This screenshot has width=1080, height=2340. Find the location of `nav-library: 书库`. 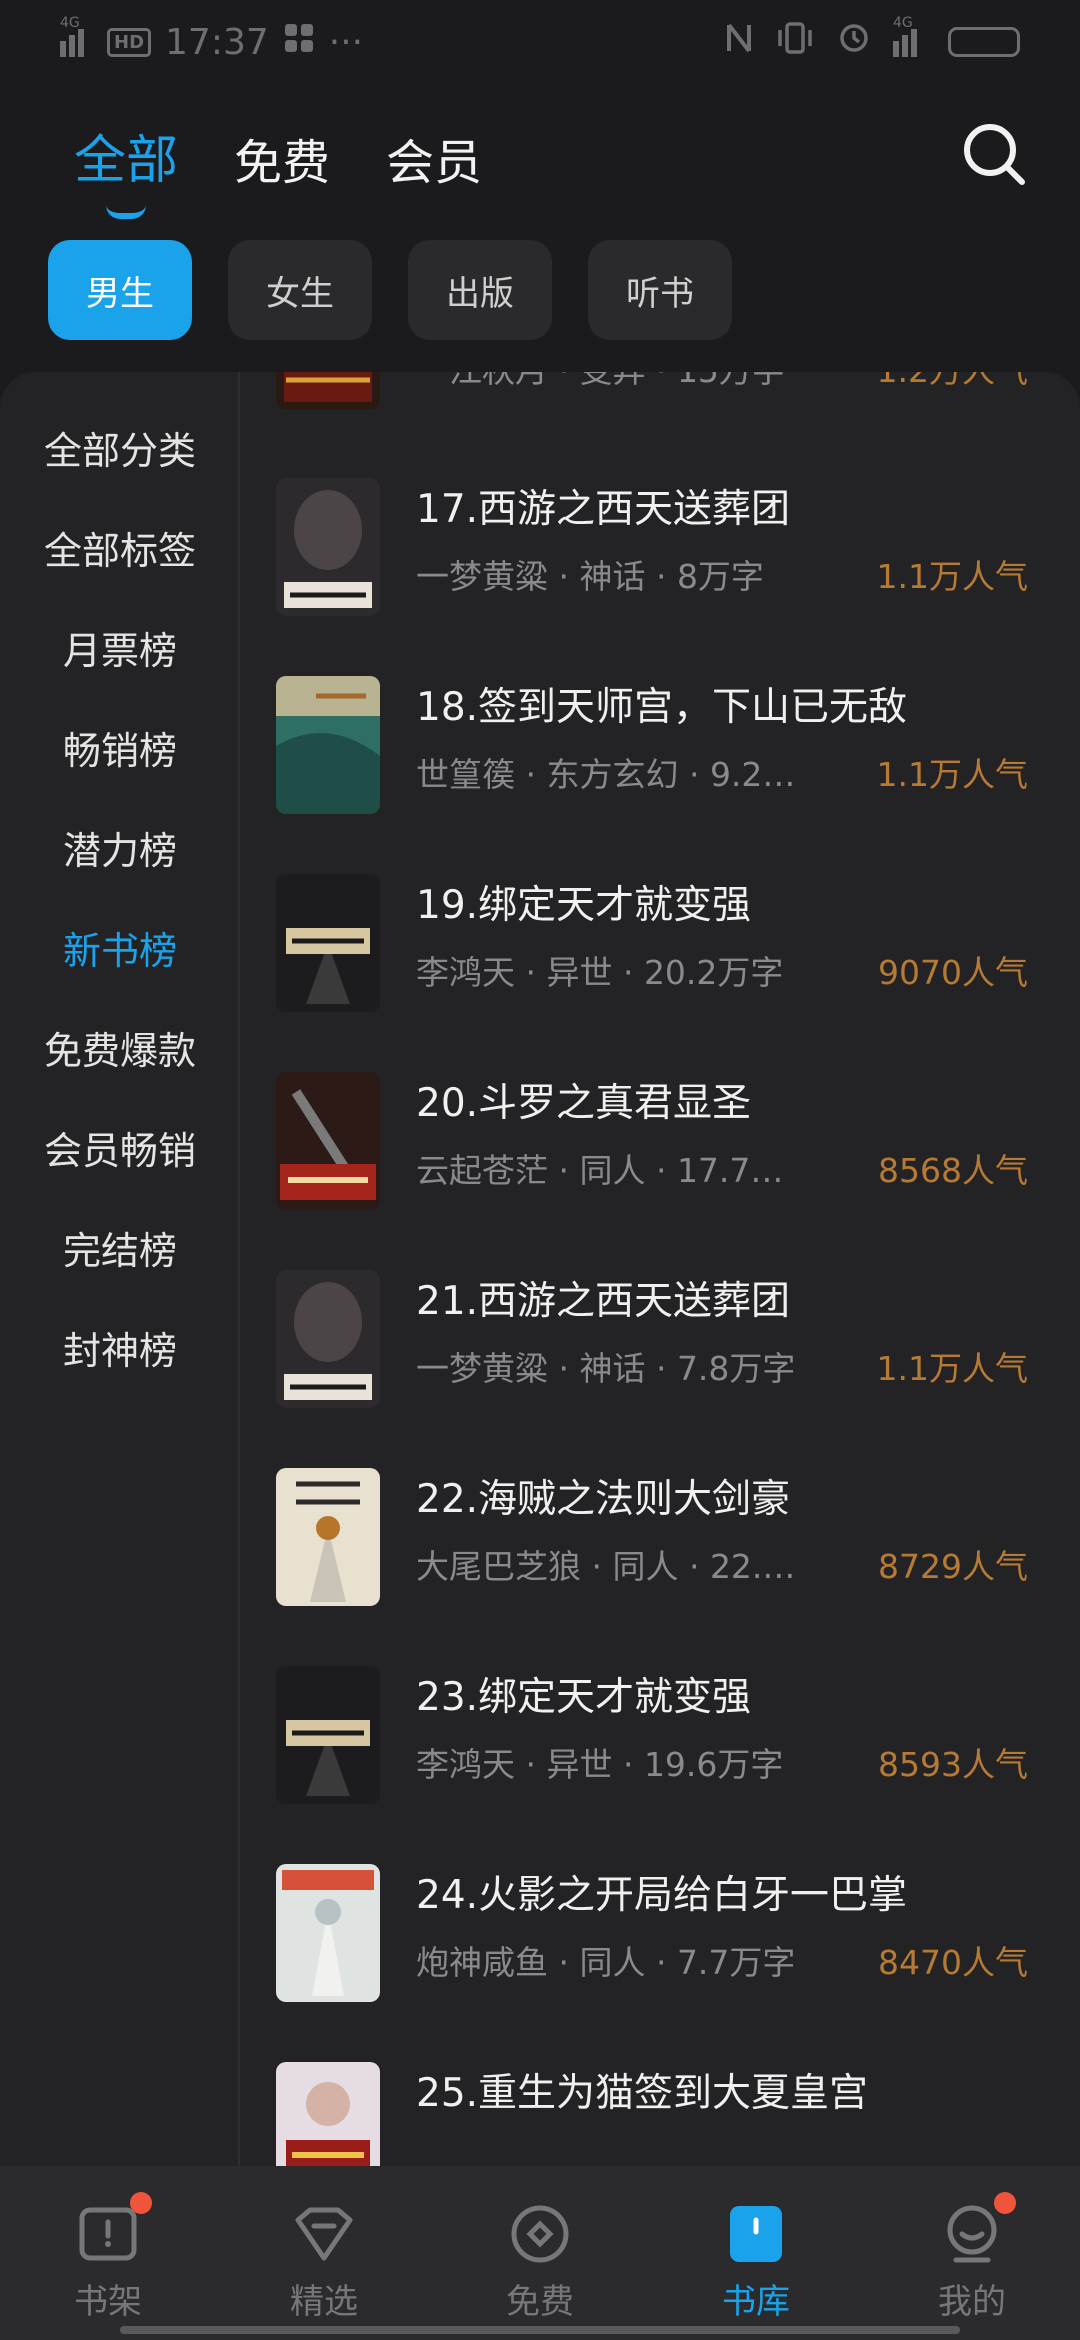

nav-library: 书库 is located at coordinates (756, 2253).